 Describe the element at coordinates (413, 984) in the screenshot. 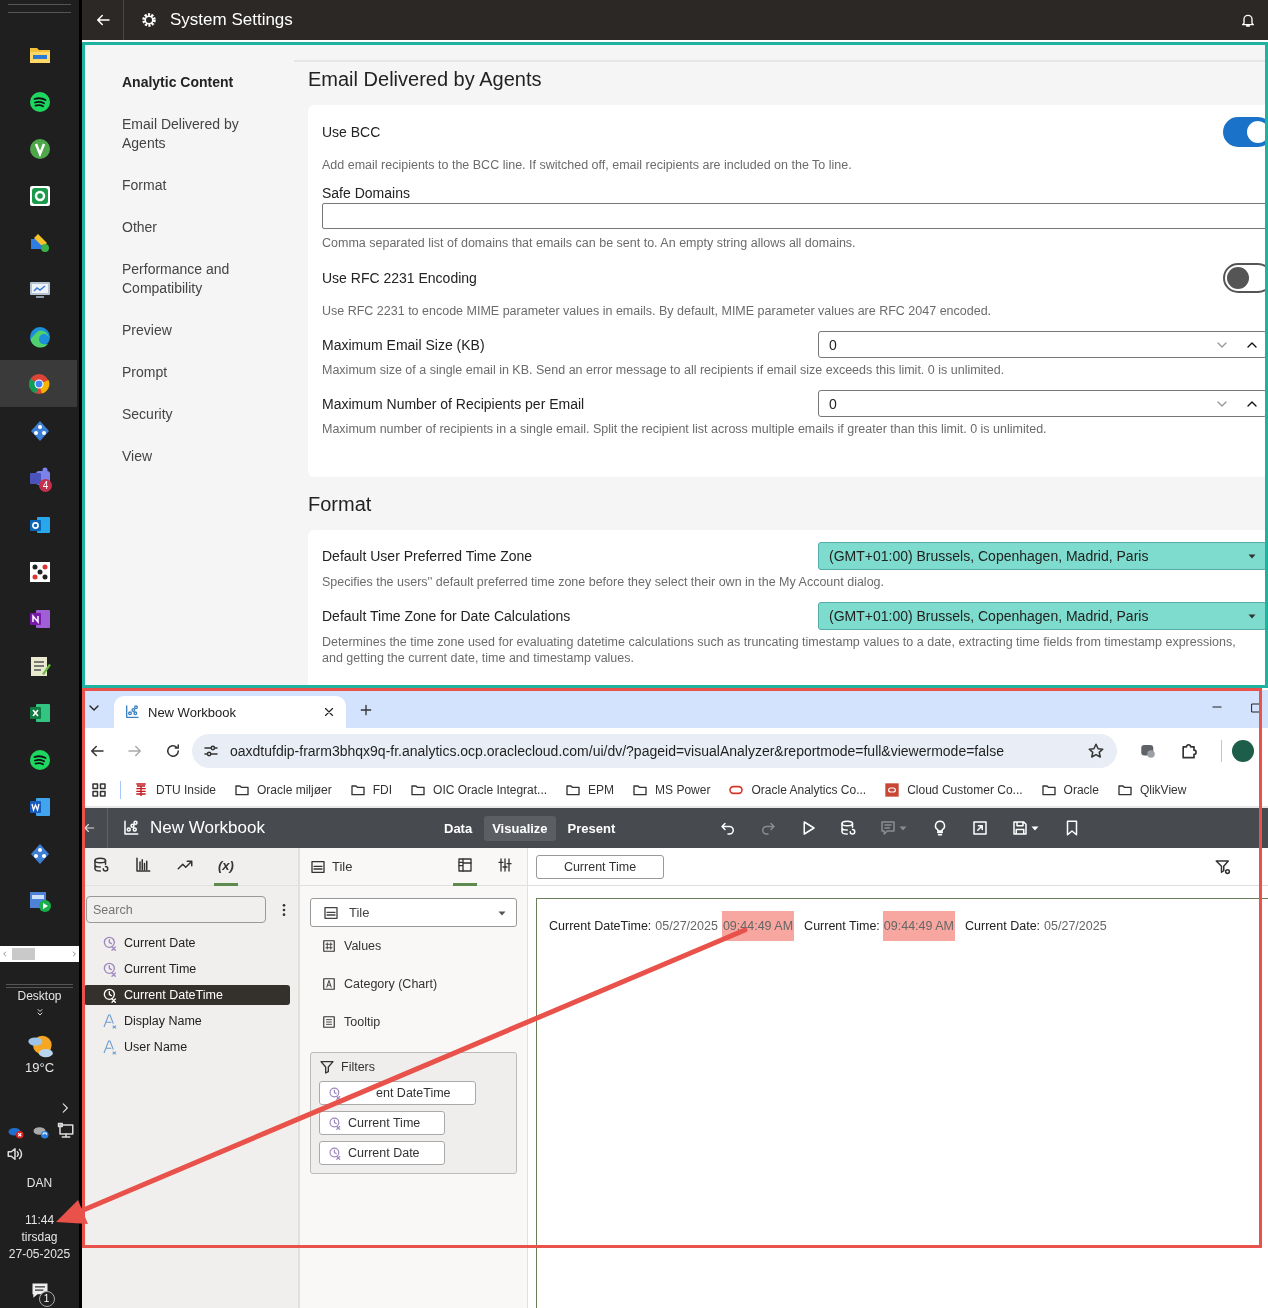

I see `drop-target: Category (Chart)` at that location.